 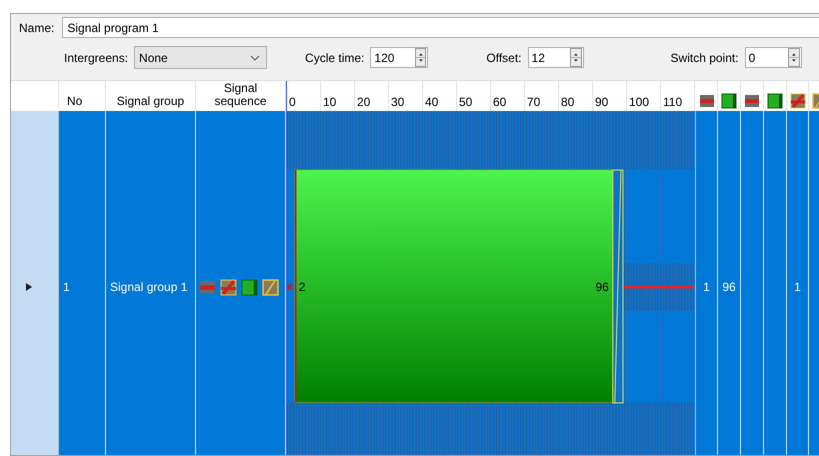 What do you see at coordinates (36, 27) in the screenshot?
I see `field-label: Name:` at bounding box center [36, 27].